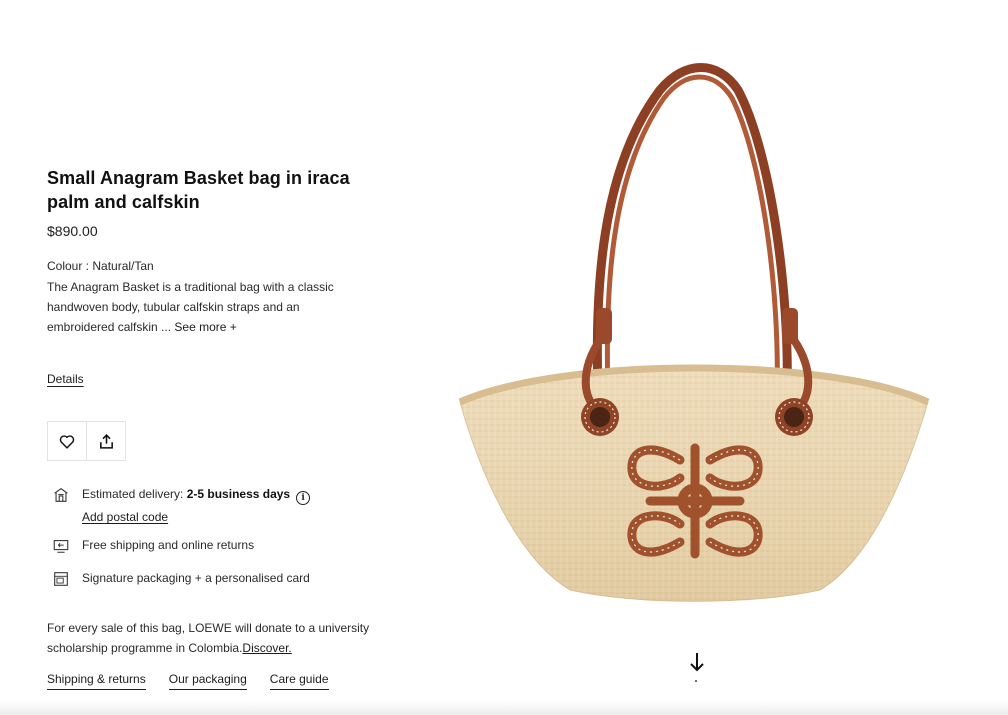 The width and height of the screenshot is (1008, 715). What do you see at coordinates (196, 517) in the screenshot?
I see `add-postal-code-link: Add postal code` at bounding box center [196, 517].